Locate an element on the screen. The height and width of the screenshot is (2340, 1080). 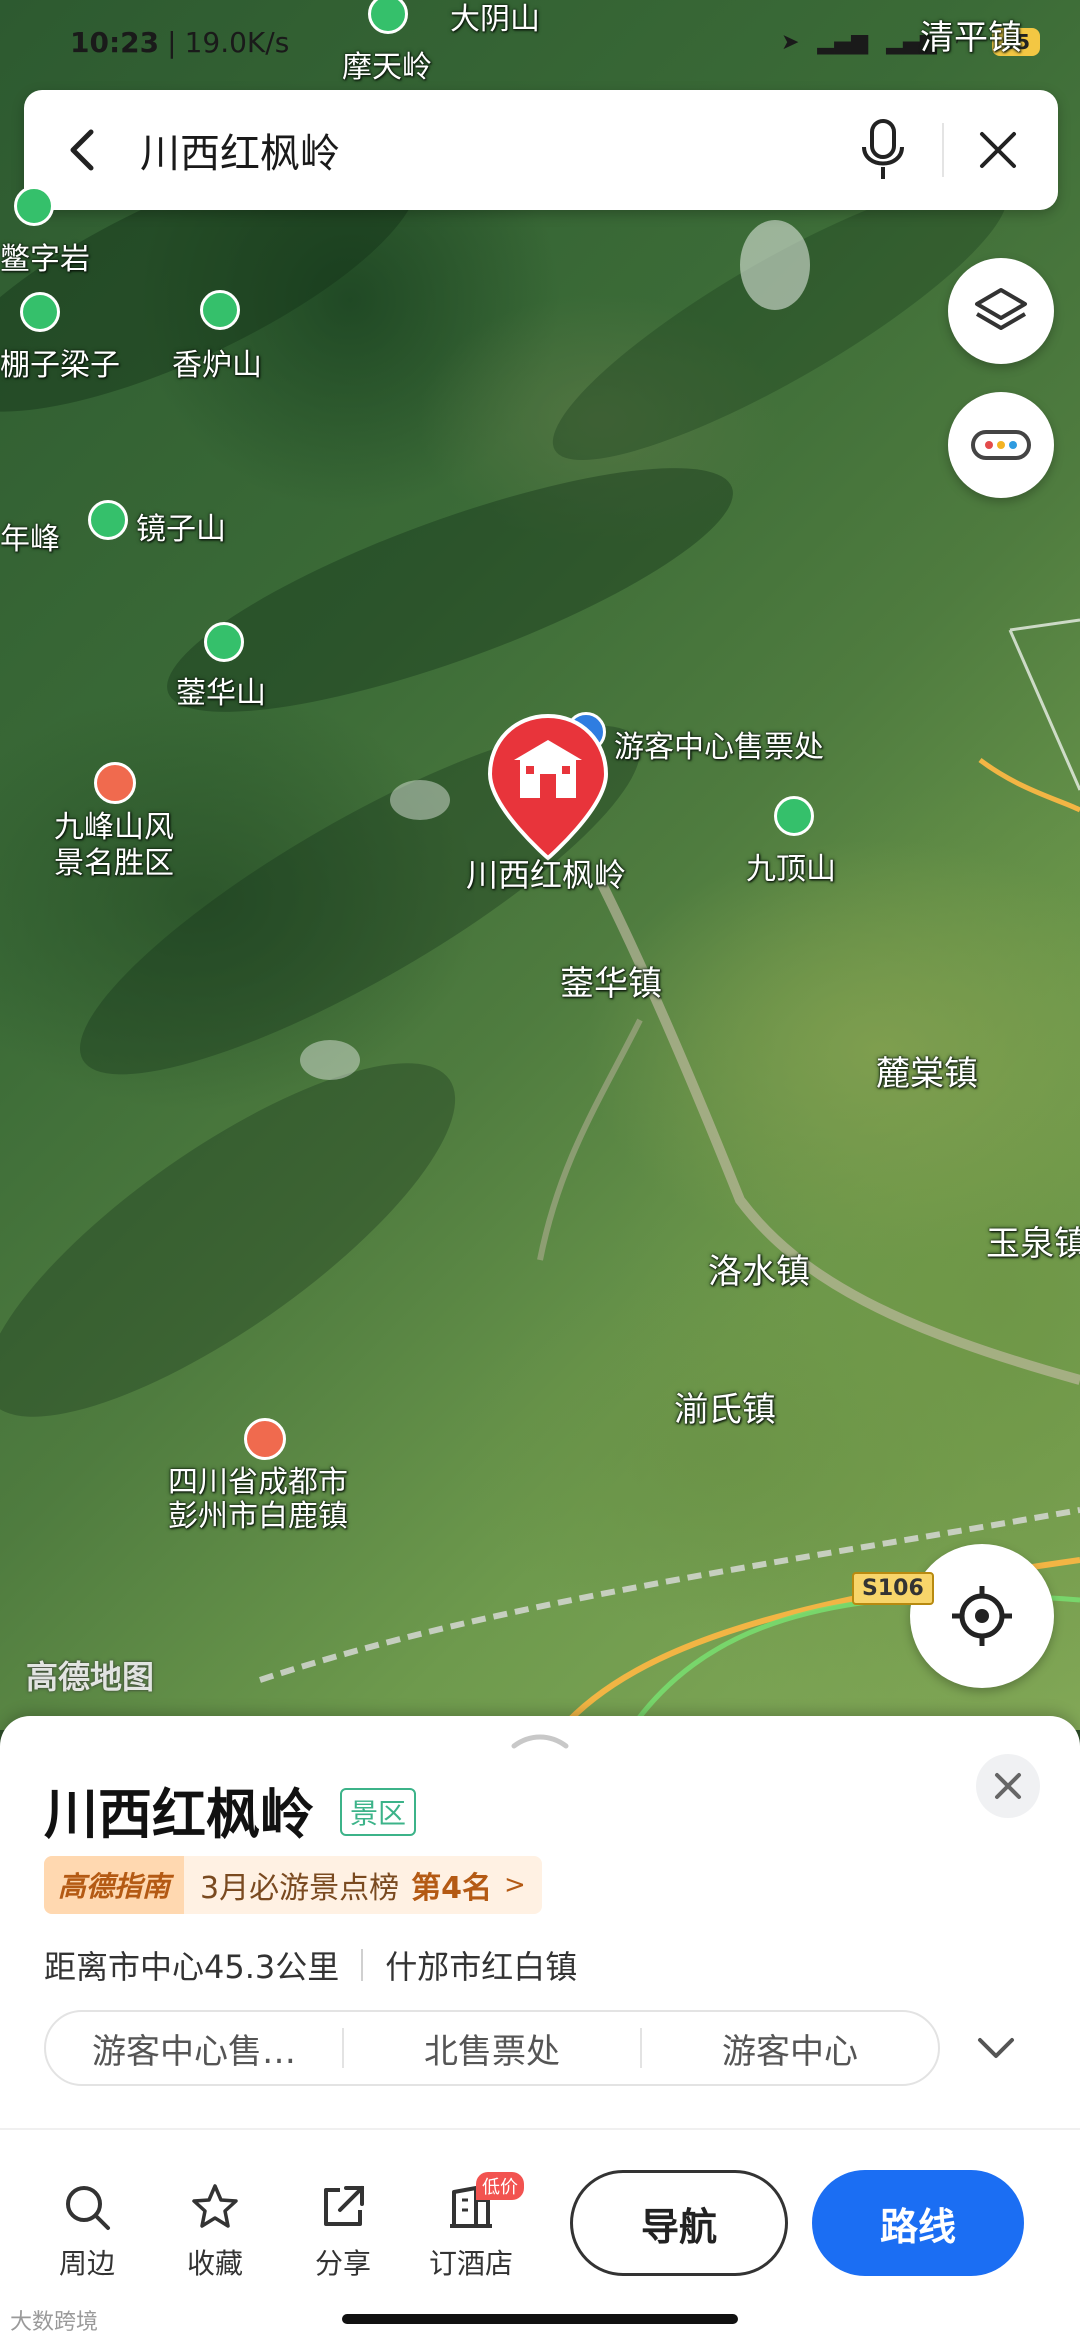
map-watermark: 高德地图 is located at coordinates (90, 1677).